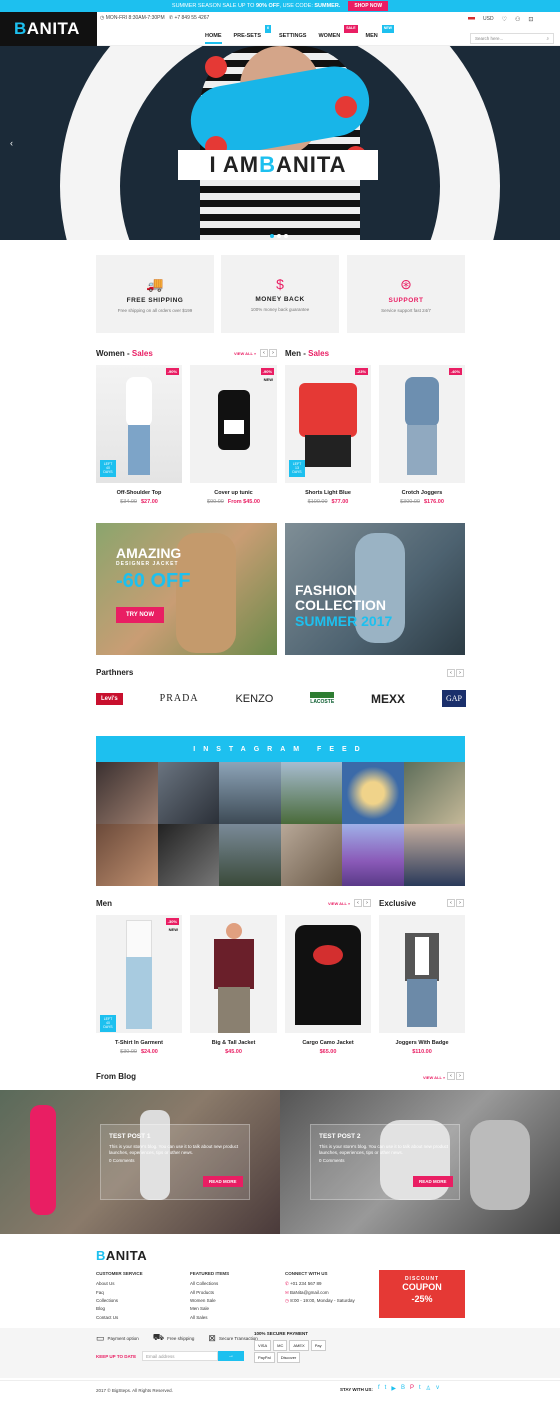 The height and width of the screenshot is (1401, 560). Describe the element at coordinates (512, 38) in the screenshot. I see `search-input: Search here... ⌕` at that location.